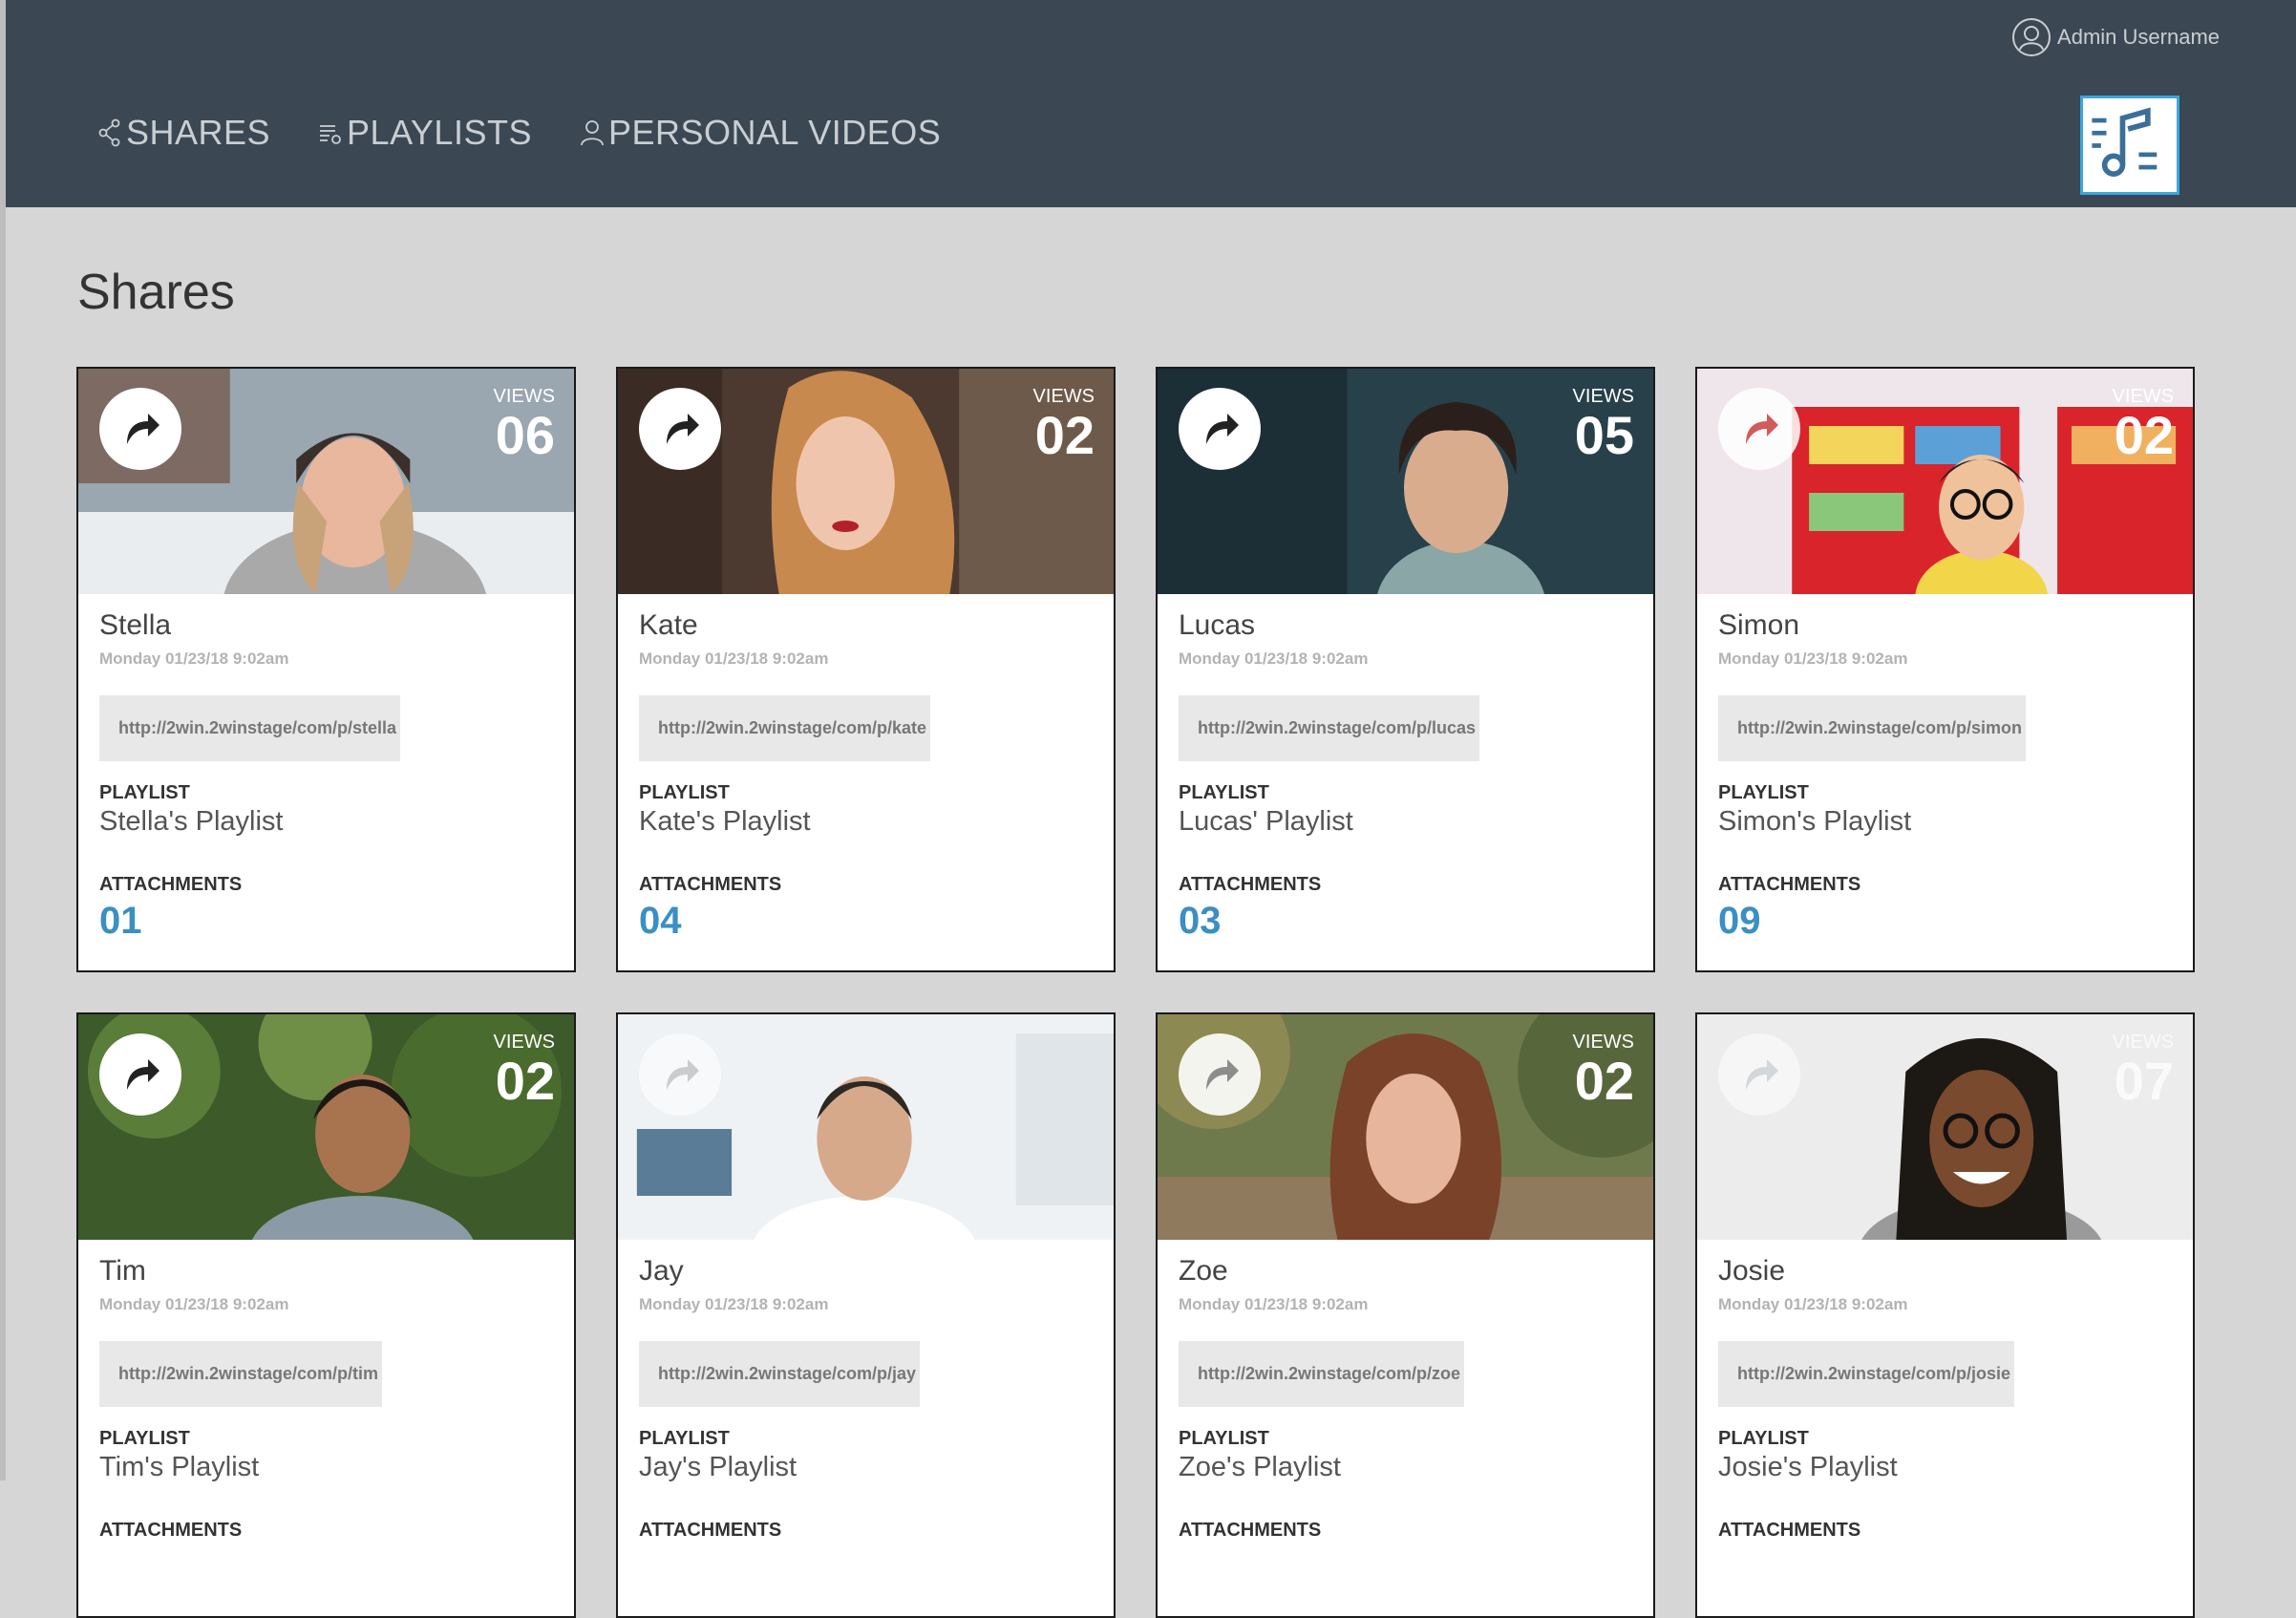 This screenshot has height=1618, width=2296. What do you see at coordinates (1946, 1467) in the screenshot?
I see `playlist-name: Josie's Playlist` at bounding box center [1946, 1467].